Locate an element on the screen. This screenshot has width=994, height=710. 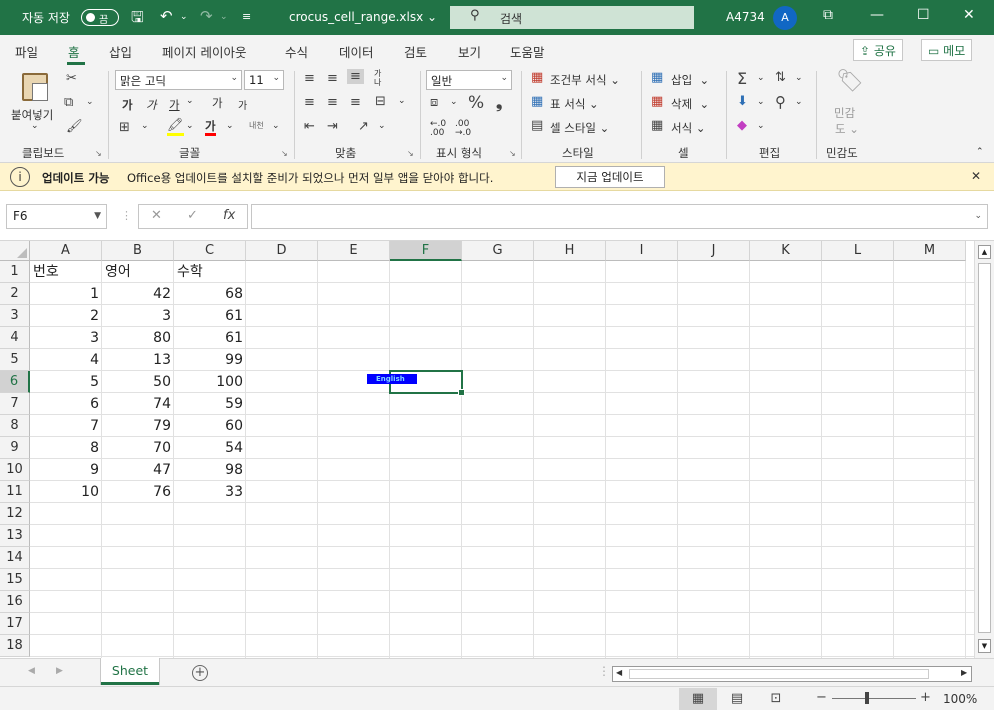
column-header-m: M is located at coordinates (930, 251).